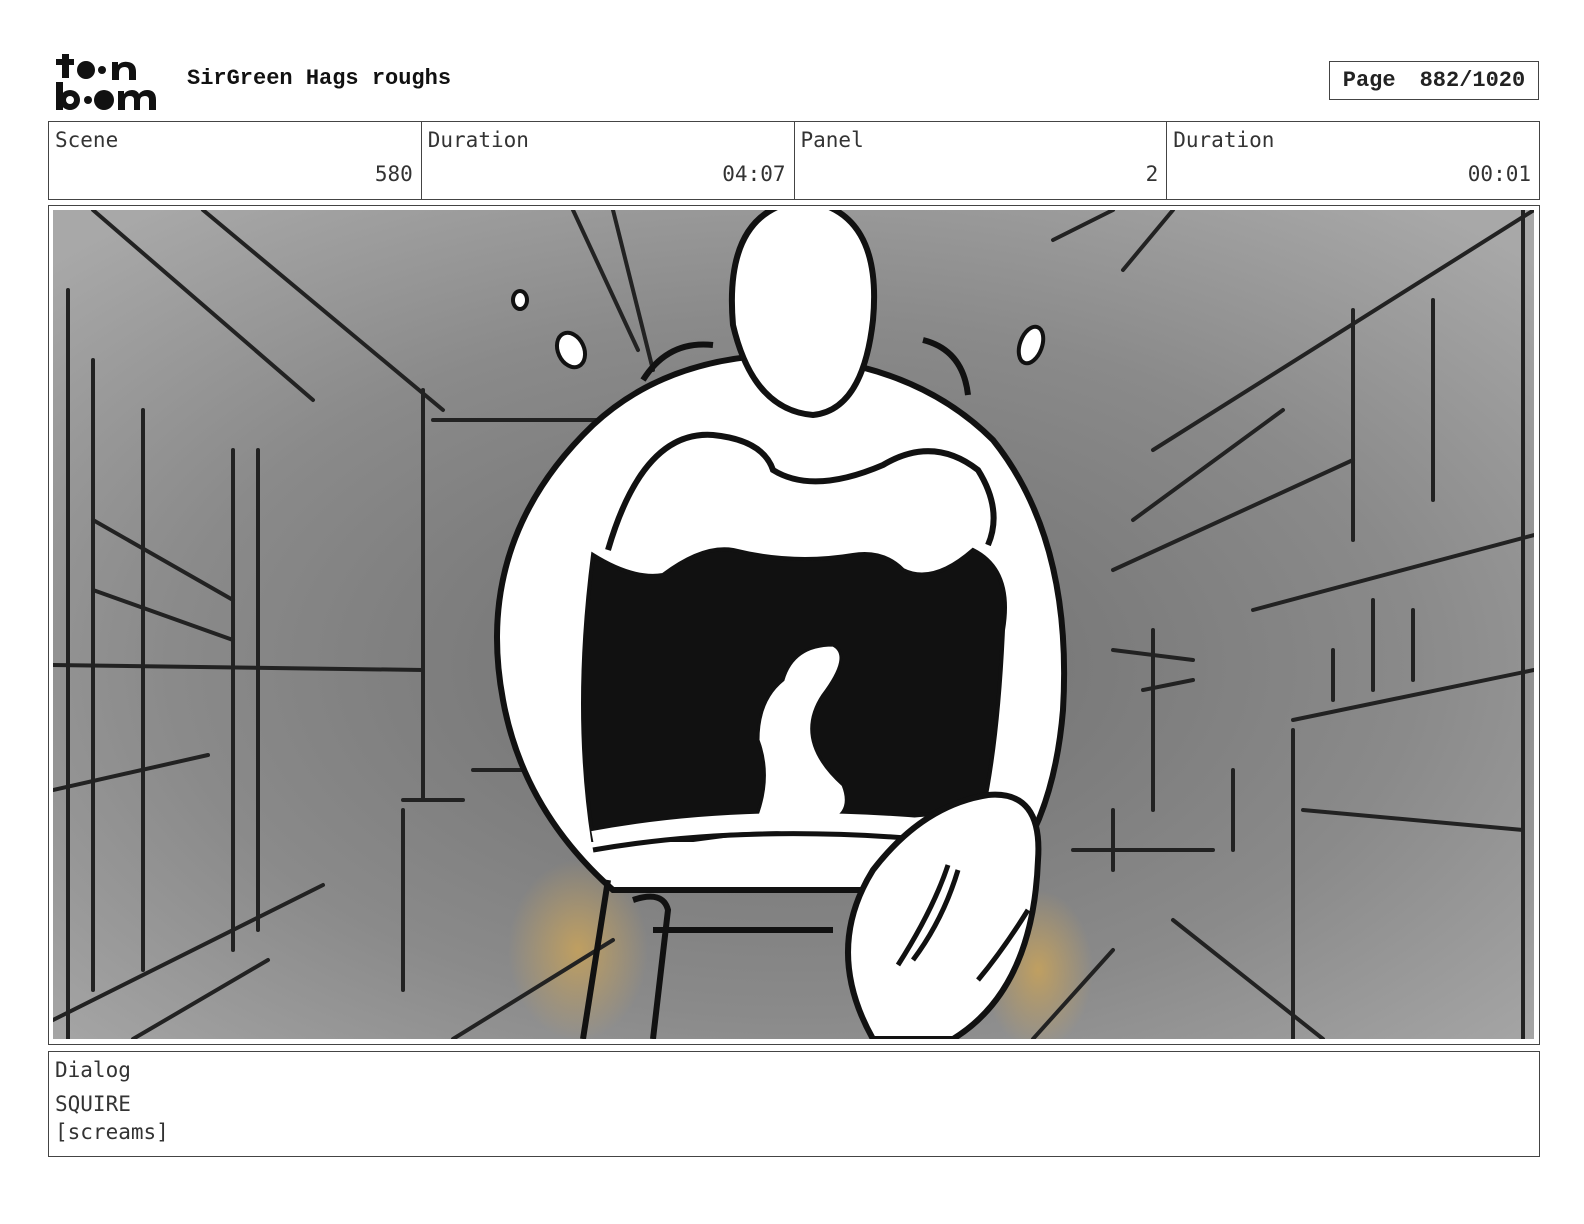 The height and width of the screenshot is (1224, 1584). What do you see at coordinates (112, 1132) in the screenshot?
I see `dialog-line: [screams]` at bounding box center [112, 1132].